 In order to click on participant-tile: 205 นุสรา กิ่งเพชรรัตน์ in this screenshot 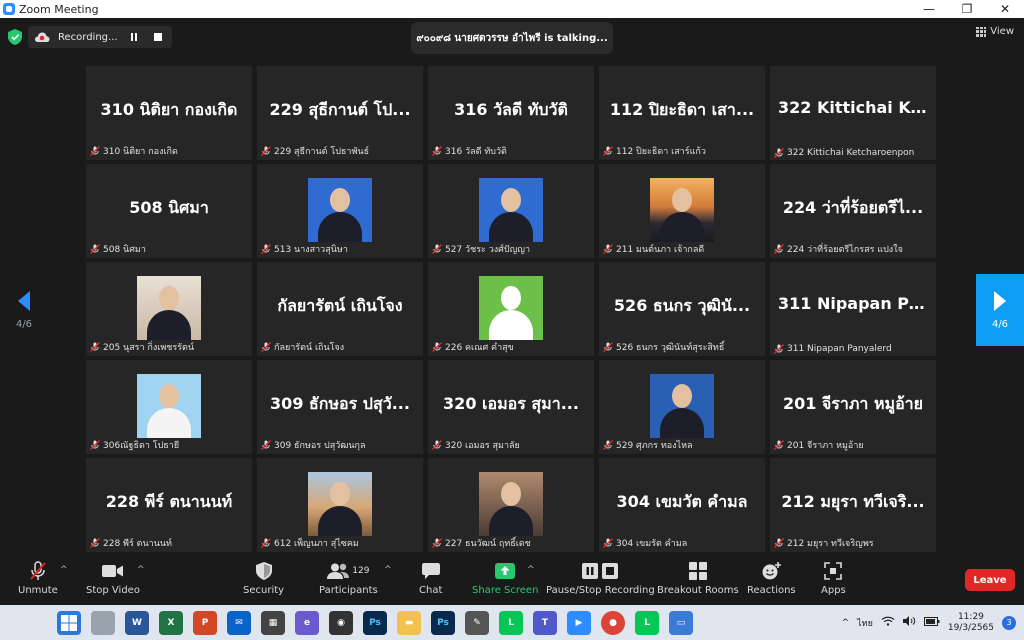, I will do `click(169, 309)`.